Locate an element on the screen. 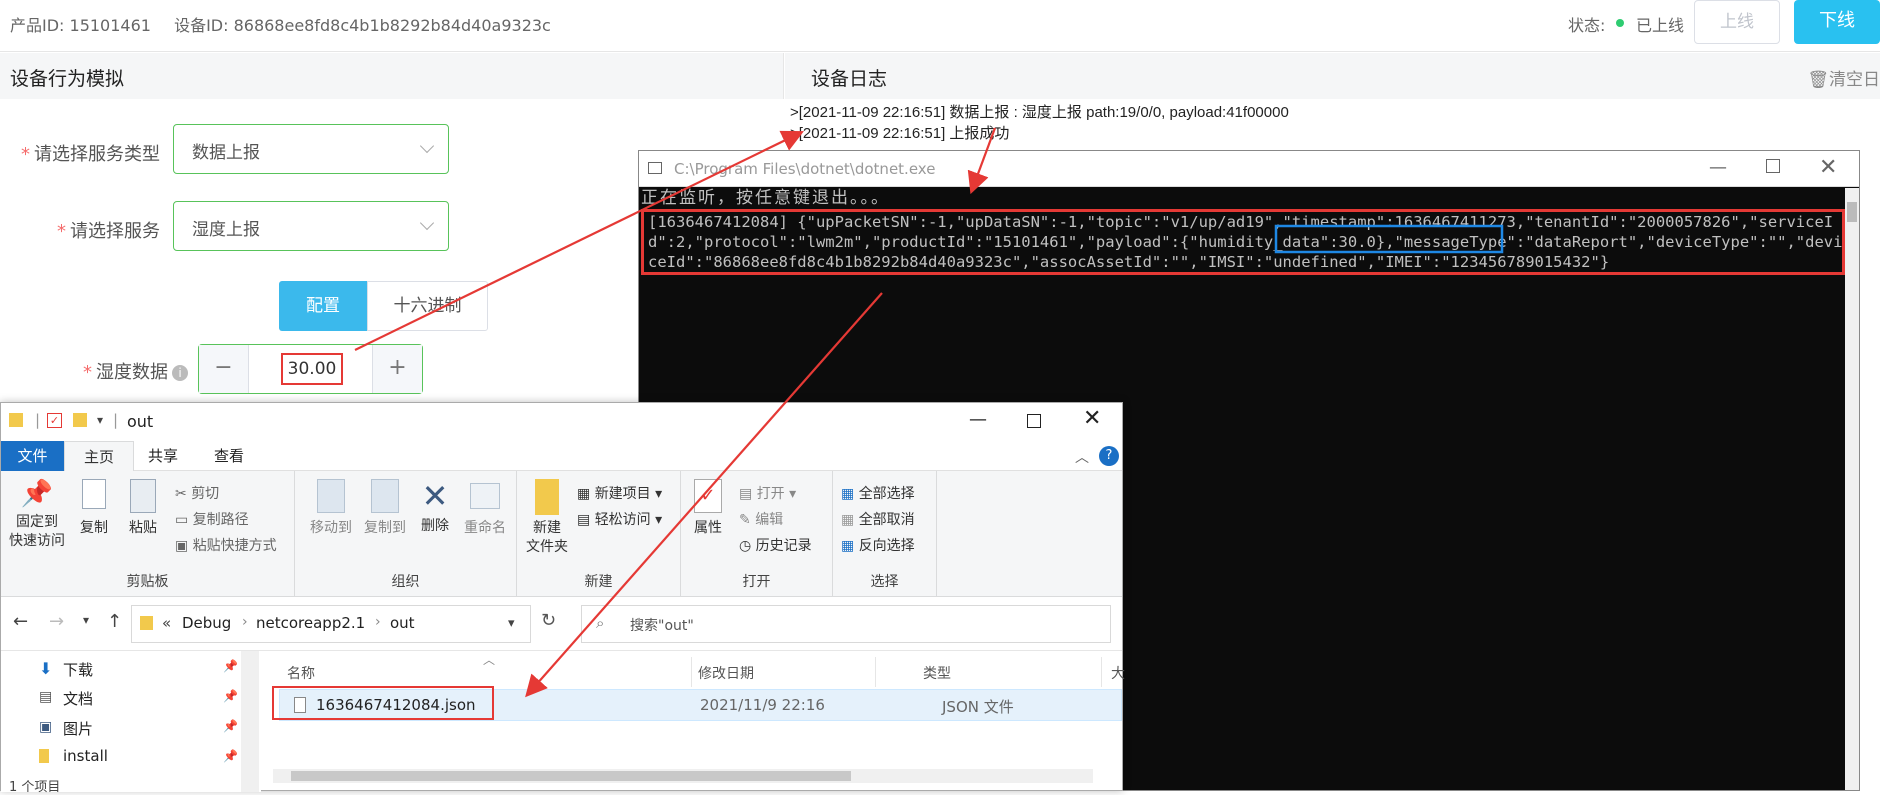 The height and width of the screenshot is (795, 1880). service-value: 湿度上报 is located at coordinates (226, 230).